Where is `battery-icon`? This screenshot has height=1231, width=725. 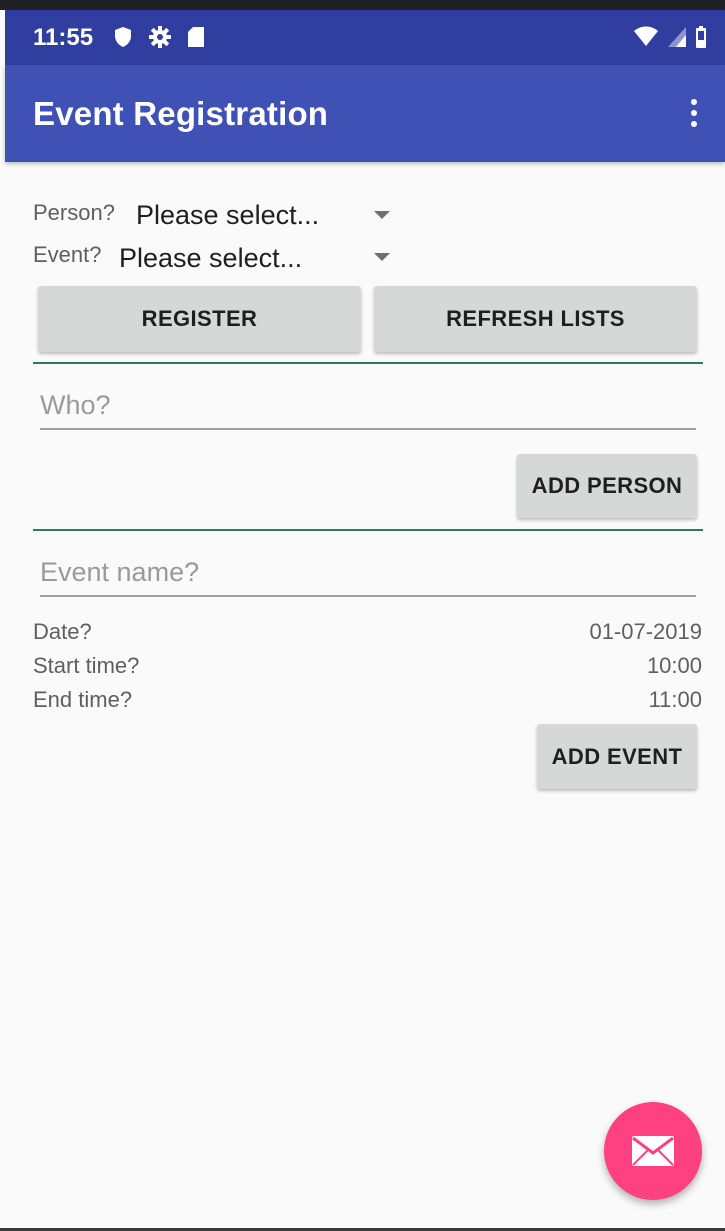 battery-icon is located at coordinates (701, 37).